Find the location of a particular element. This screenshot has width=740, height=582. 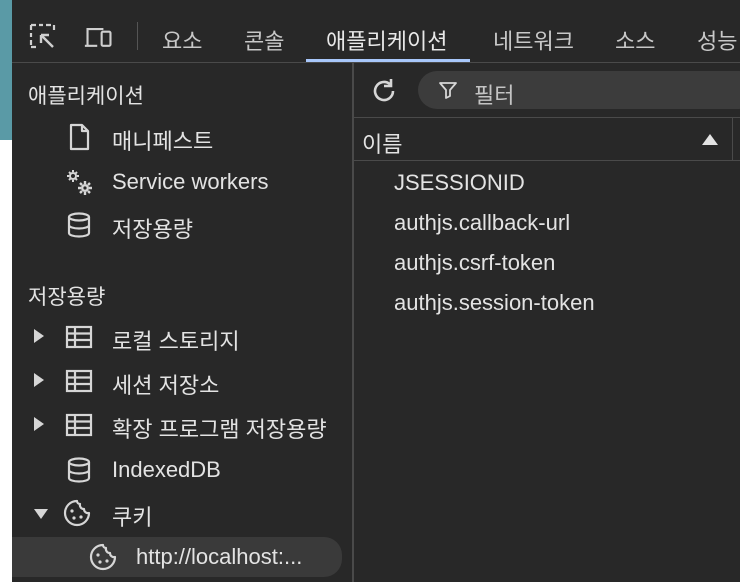

collapse-arrow-icon is located at coordinates (41, 514).